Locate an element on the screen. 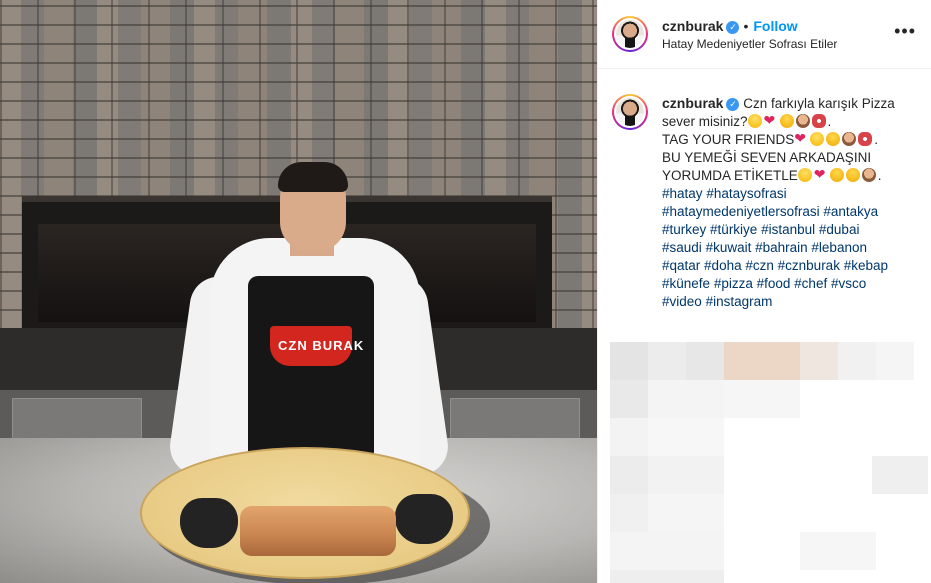 This screenshot has height=583, width=931. caption-text: TAG YOUR FRIENDS is located at coordinates (728, 139).